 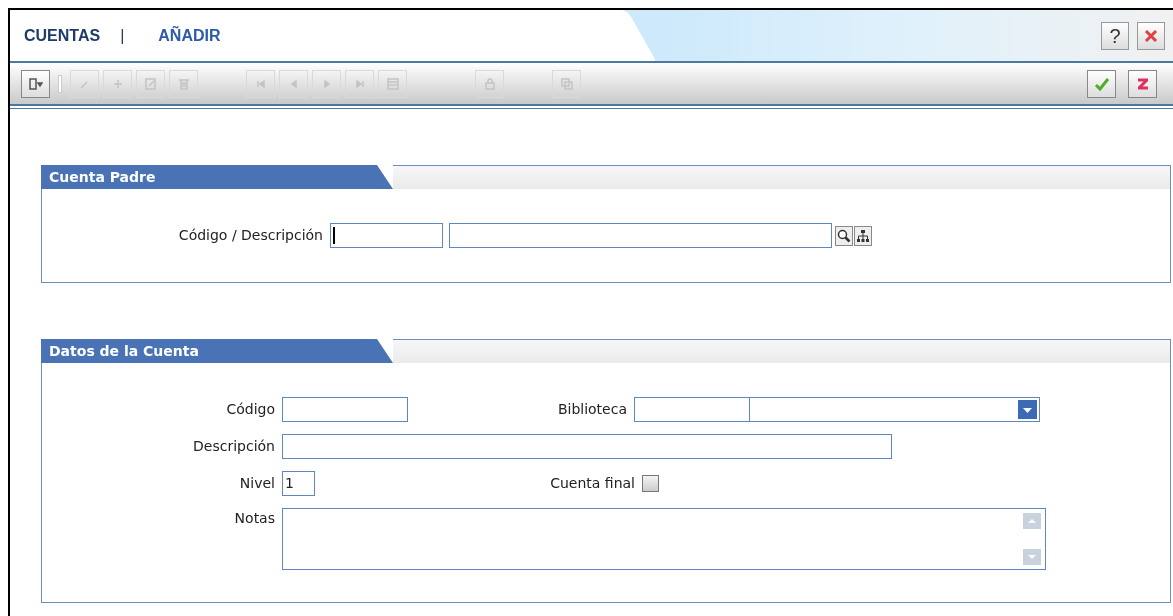 What do you see at coordinates (392, 83) in the screenshot?
I see `table-icon` at bounding box center [392, 83].